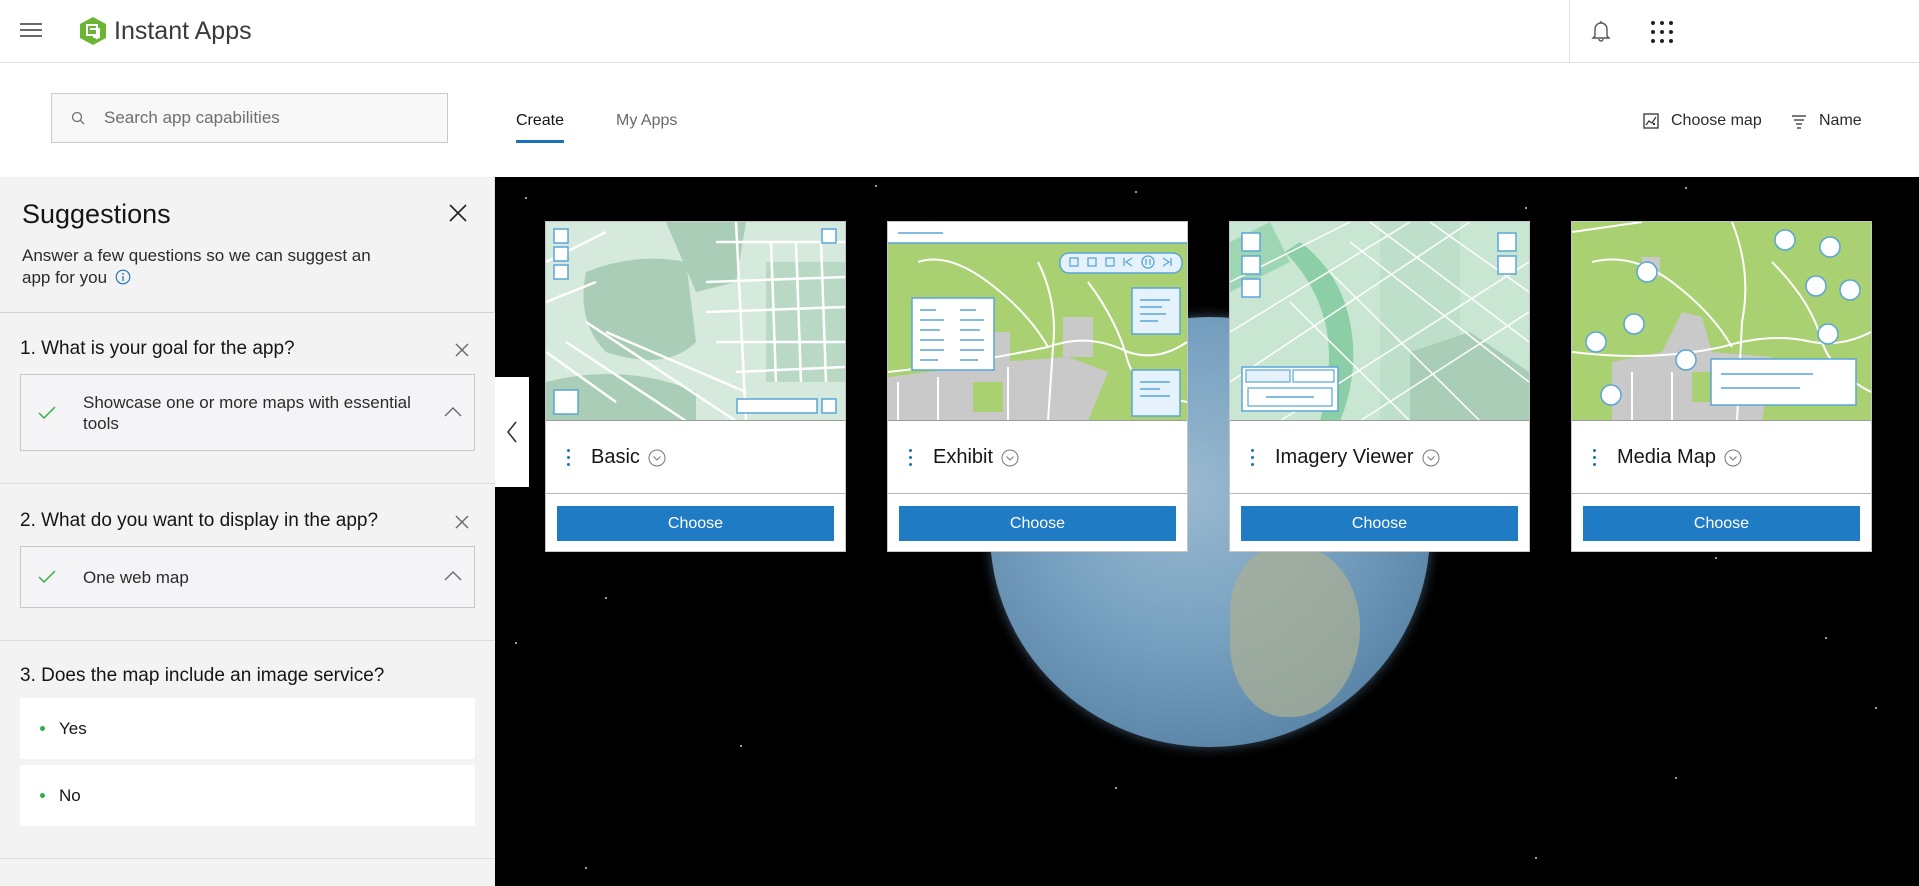 This screenshot has width=1919, height=886. What do you see at coordinates (1716, 120) in the screenshot?
I see `choose-map-label: Choose map` at bounding box center [1716, 120].